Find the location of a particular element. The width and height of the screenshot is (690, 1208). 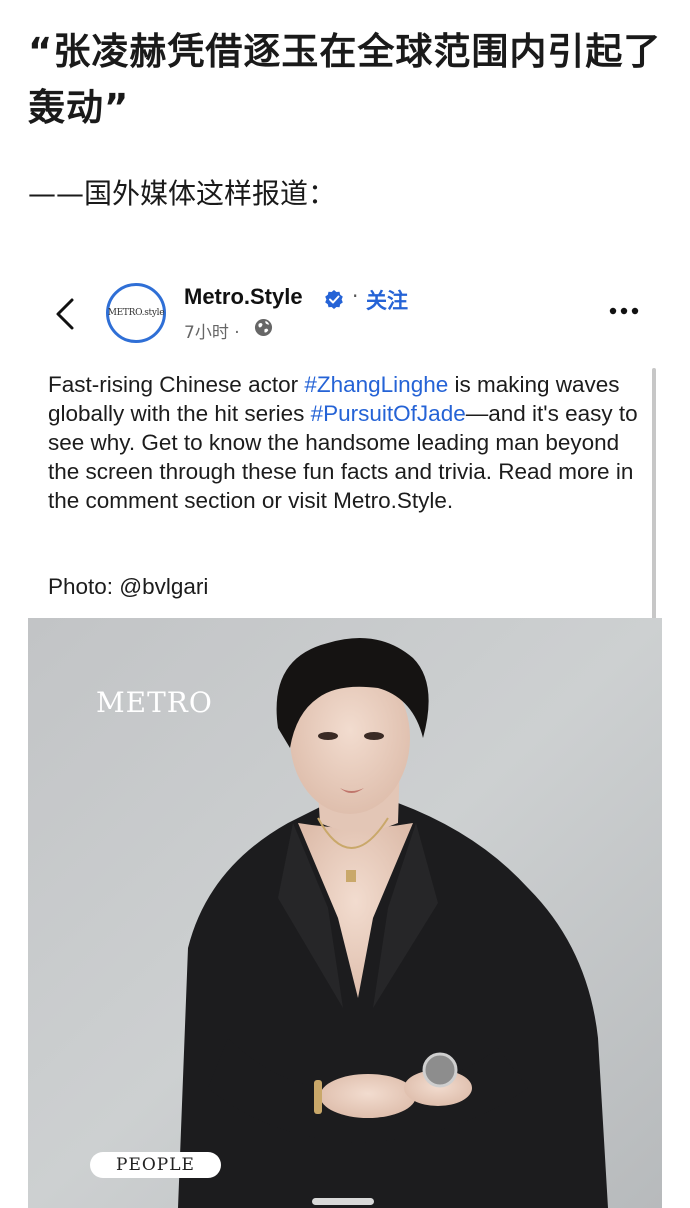

page-name: Metro.Style is located at coordinates (243, 297).